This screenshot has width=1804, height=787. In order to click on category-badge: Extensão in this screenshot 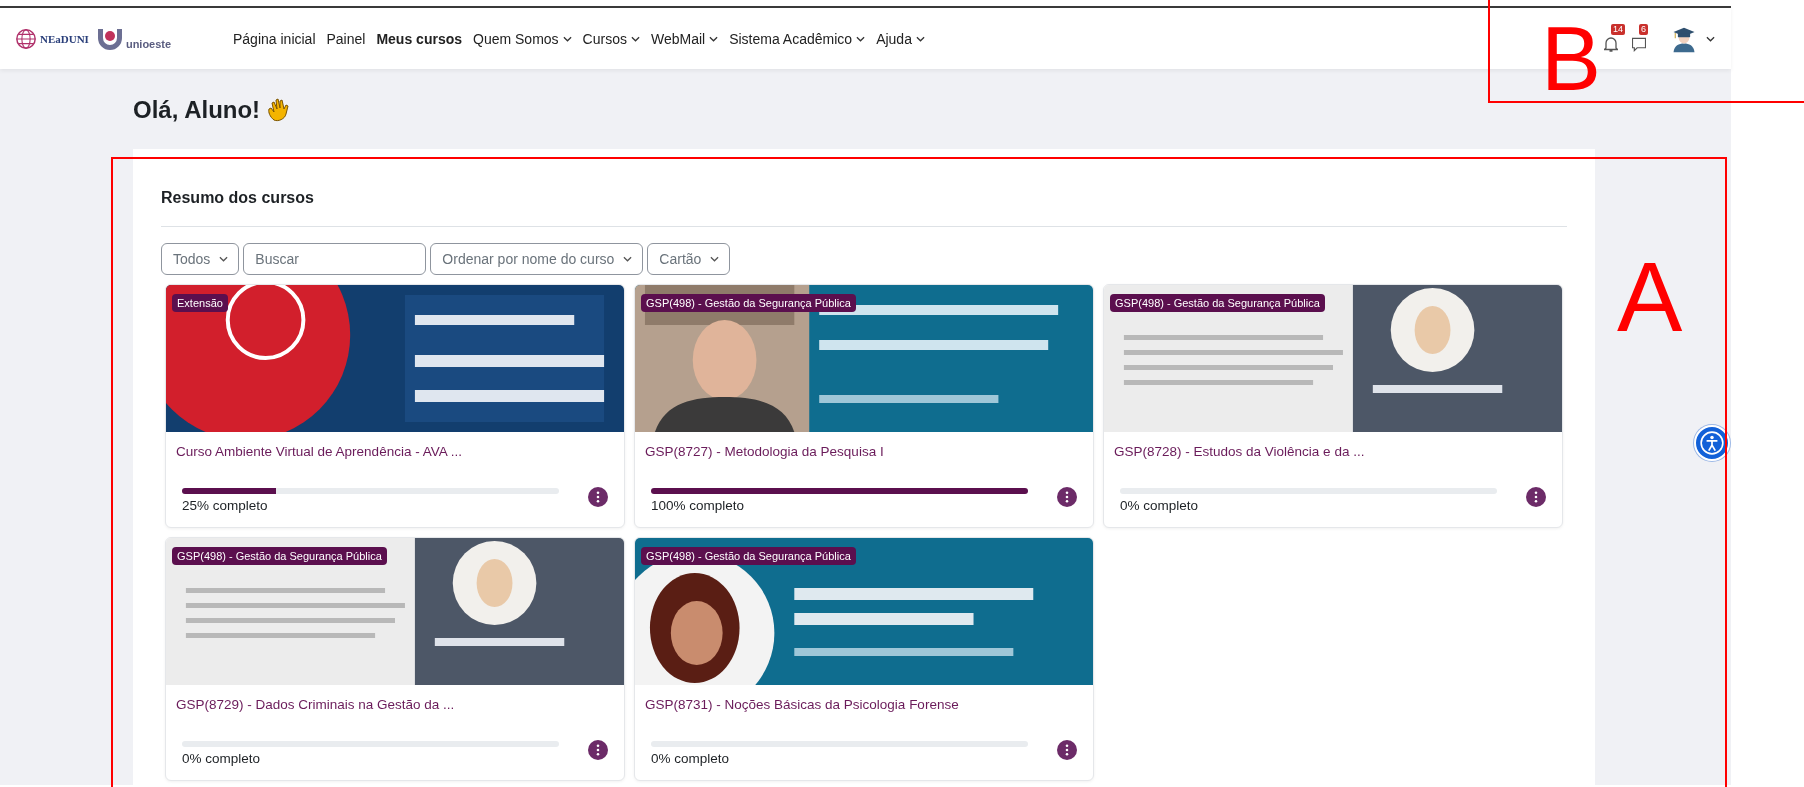, I will do `click(200, 303)`.